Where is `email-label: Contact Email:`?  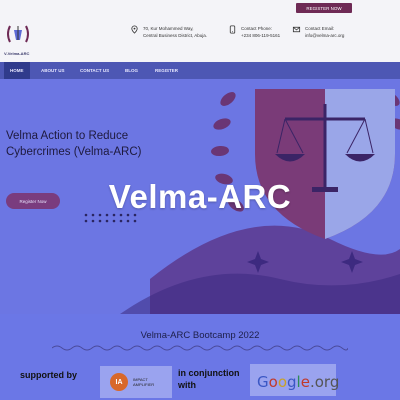 email-label: Contact Email: is located at coordinates (320, 28).